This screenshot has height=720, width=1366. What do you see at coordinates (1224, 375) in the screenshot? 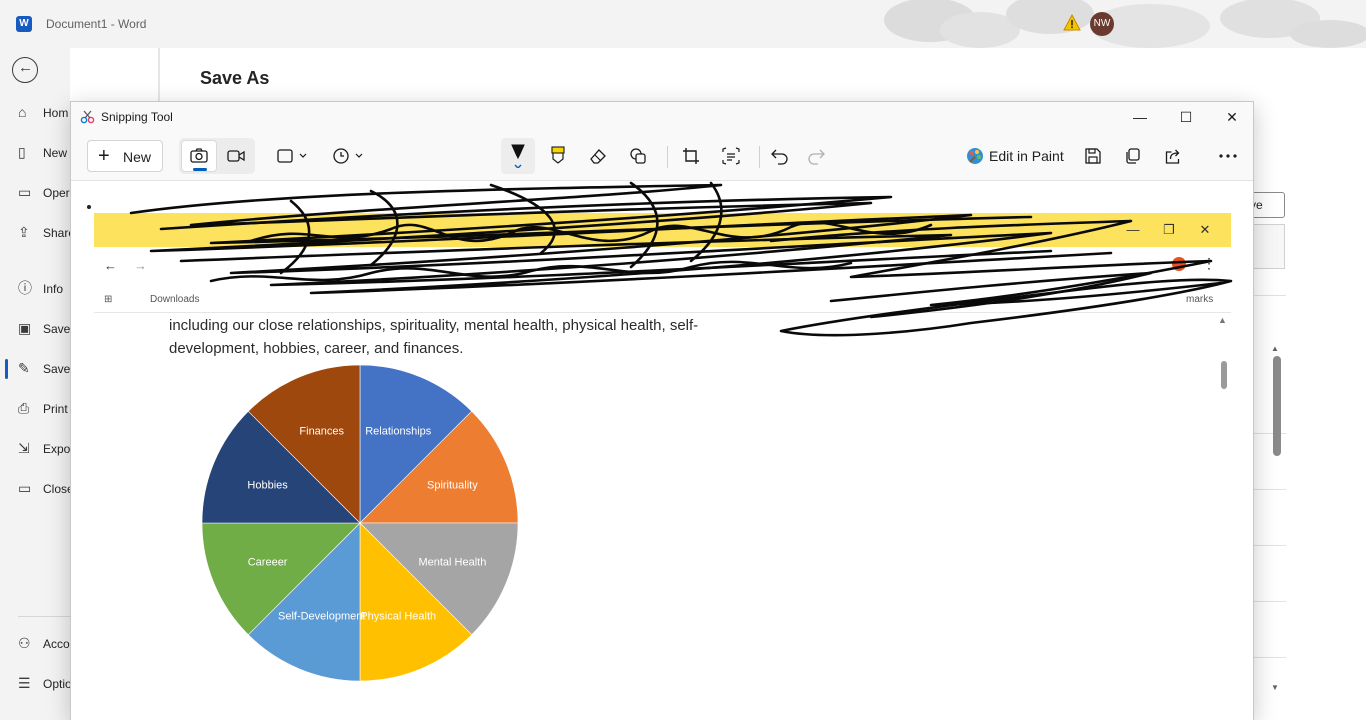
I see `inner-scrollbar-thumb` at bounding box center [1224, 375].